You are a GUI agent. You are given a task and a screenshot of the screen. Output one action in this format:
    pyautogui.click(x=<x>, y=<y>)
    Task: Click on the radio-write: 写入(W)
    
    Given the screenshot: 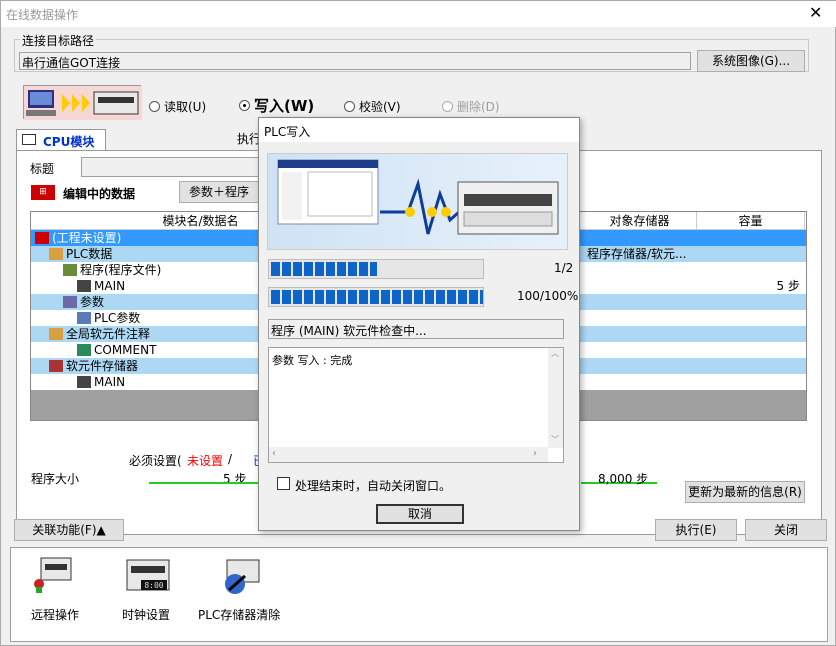 What is the action you would take?
    pyautogui.click(x=276, y=105)
    